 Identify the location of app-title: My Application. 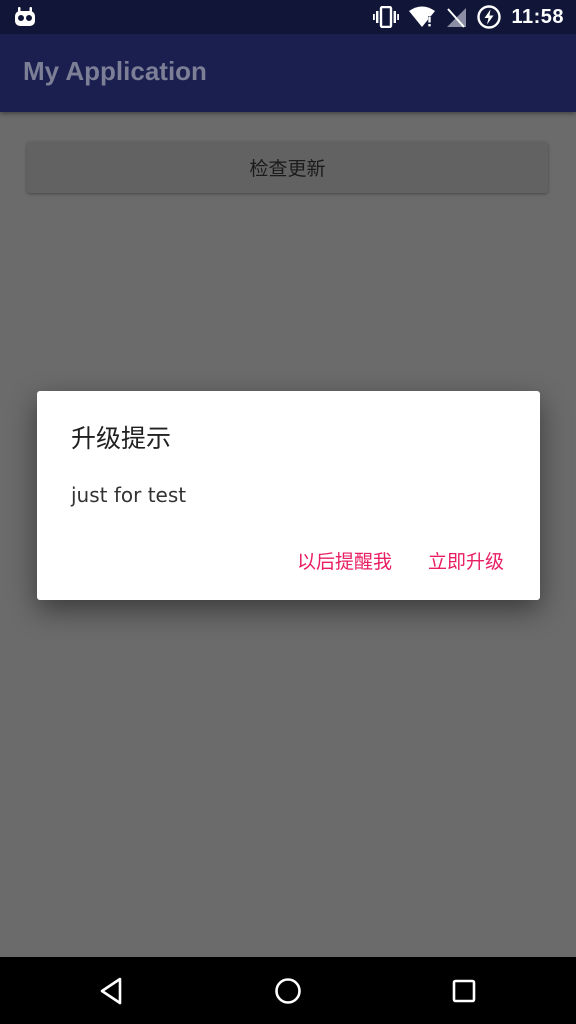
(115, 71).